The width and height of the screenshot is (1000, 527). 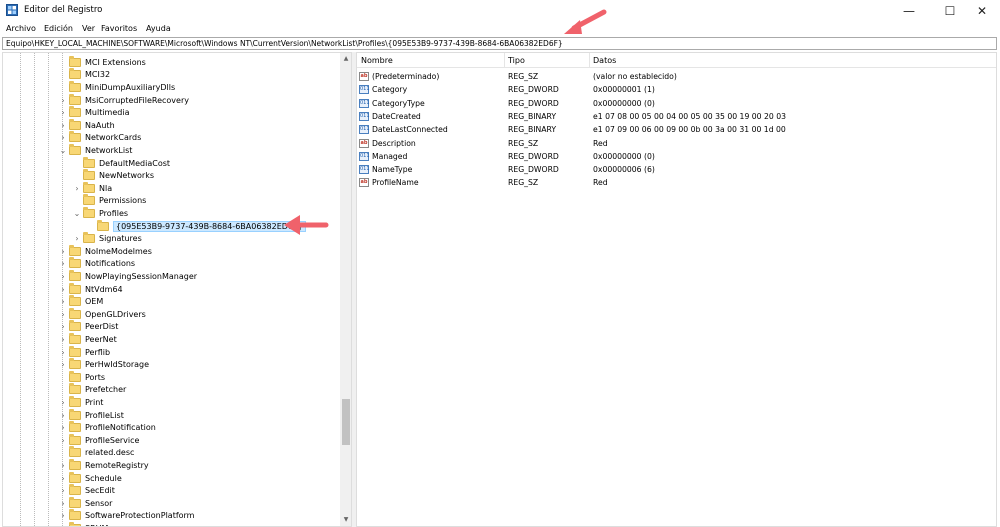 I want to click on tree-item: › OpenGLDrivers, so click(x=170, y=314).